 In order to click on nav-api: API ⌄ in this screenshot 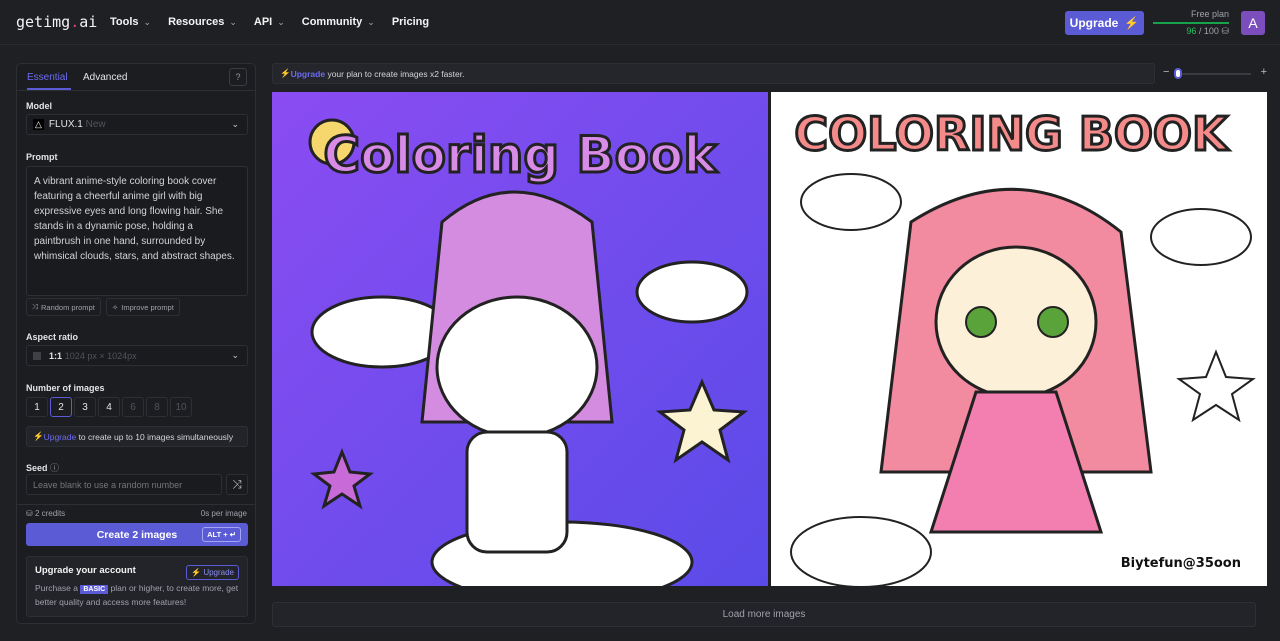, I will do `click(269, 22)`.